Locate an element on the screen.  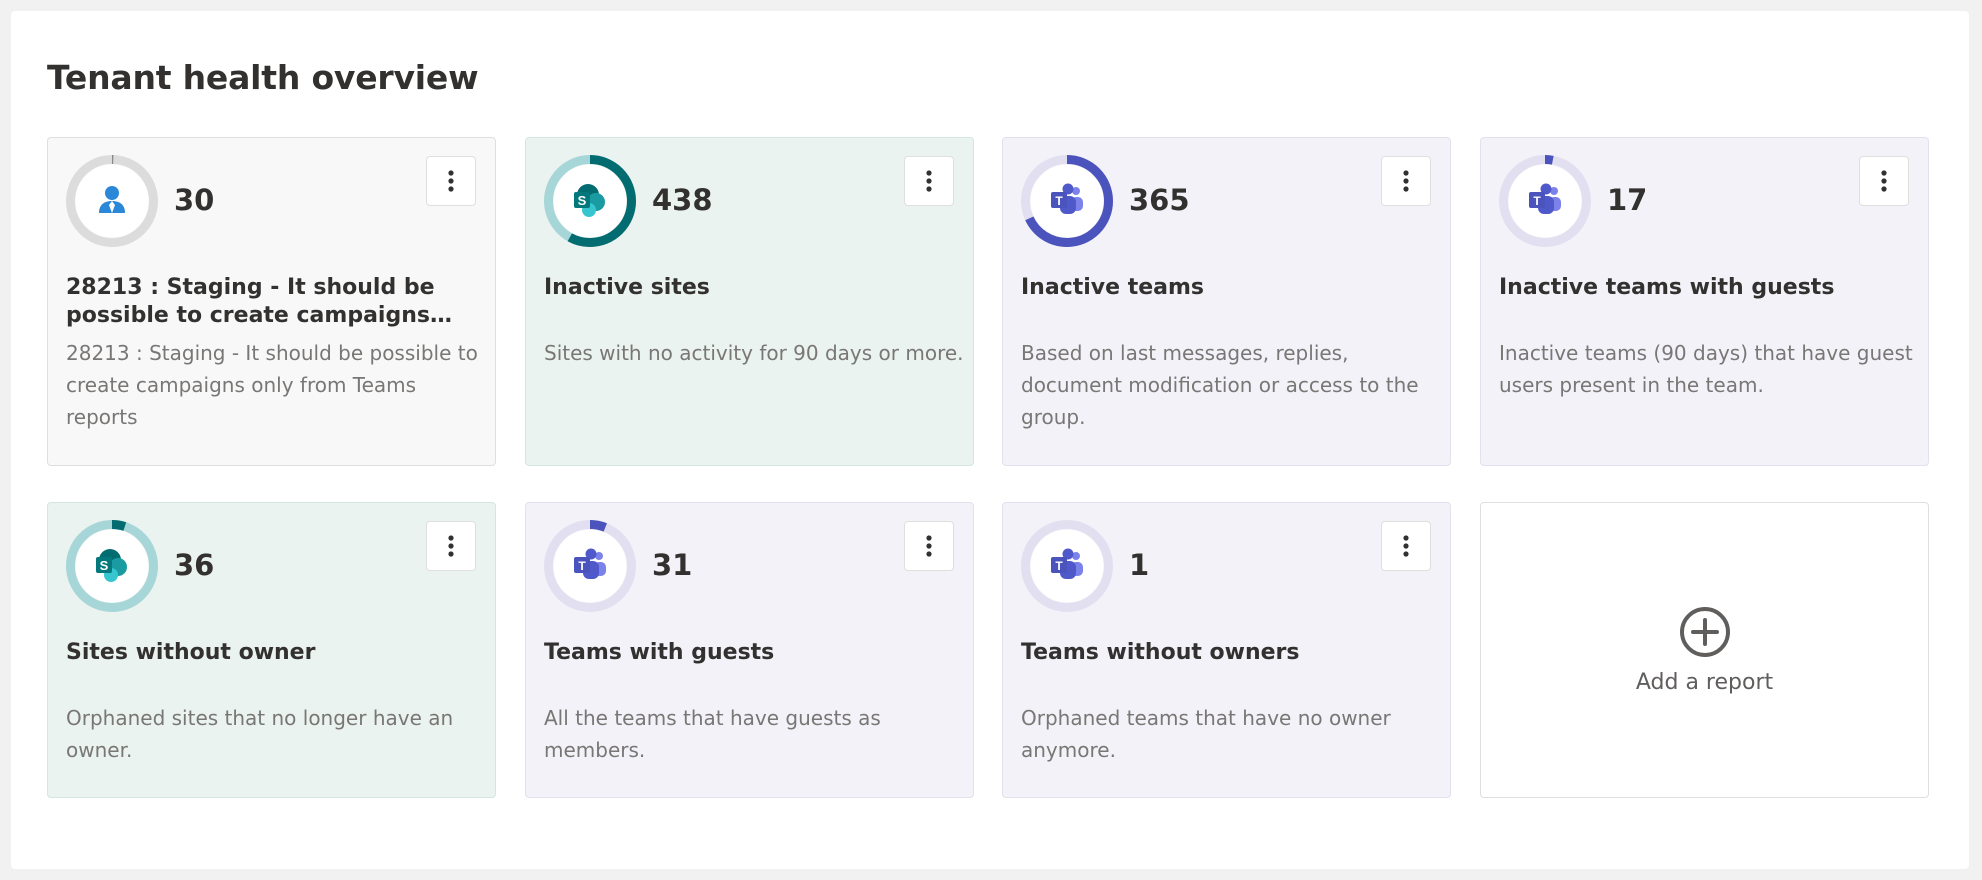
add-report-button: Add a report is located at coordinates (1704, 650).